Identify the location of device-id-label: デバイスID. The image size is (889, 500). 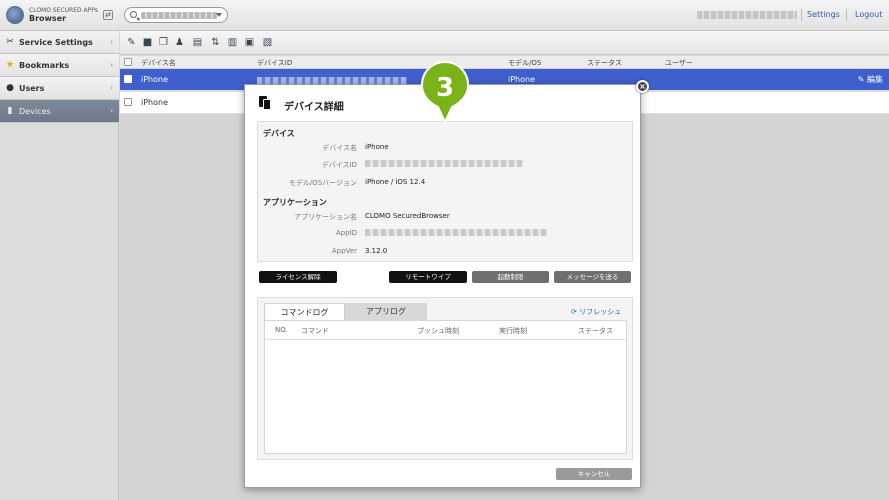
(339, 165).